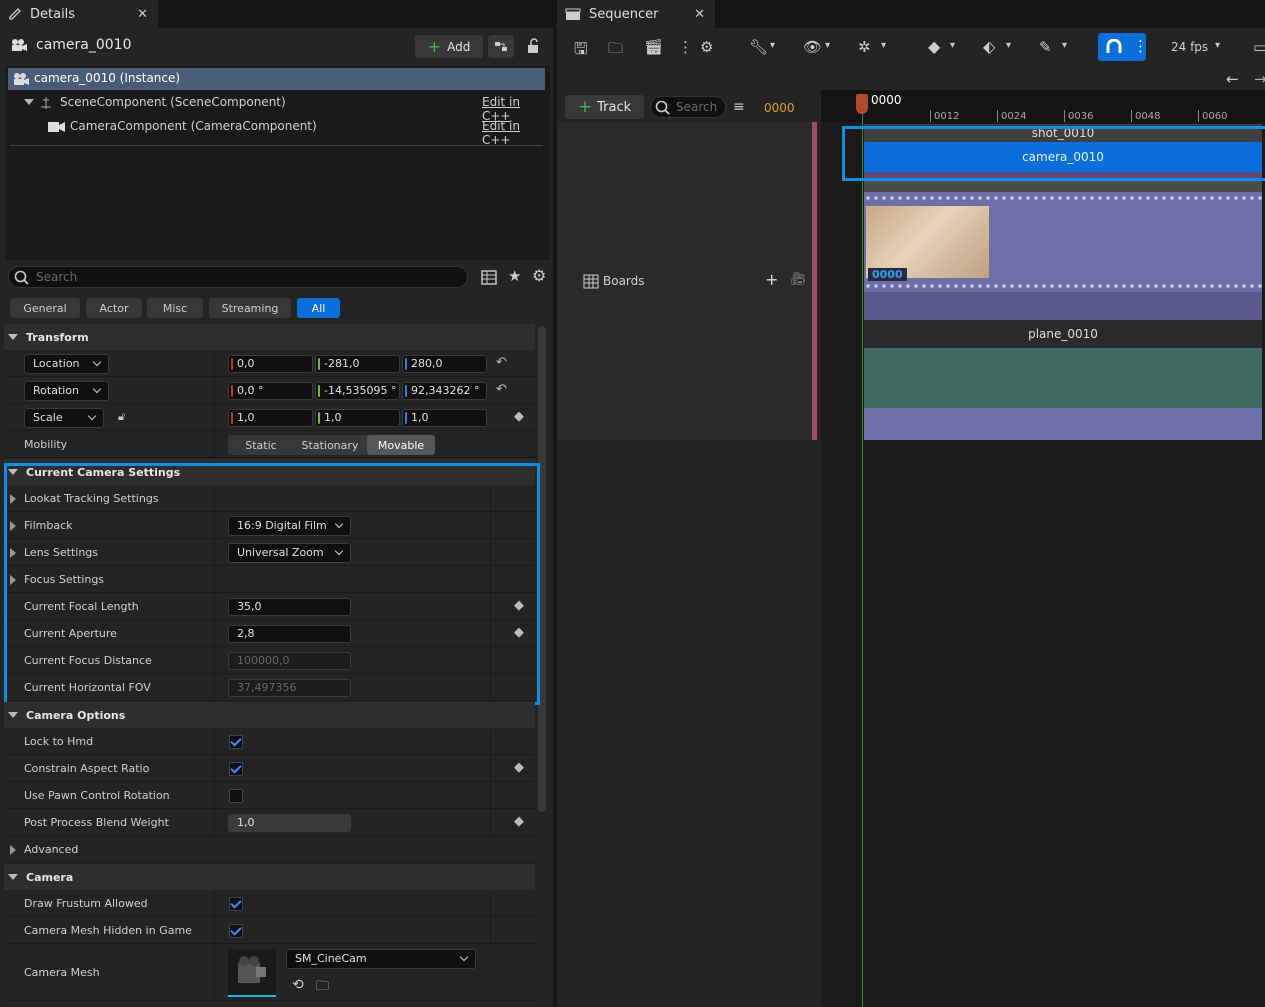  What do you see at coordinates (357, 391) in the screenshot?
I see `rotation-y-field: -14,535095 °` at bounding box center [357, 391].